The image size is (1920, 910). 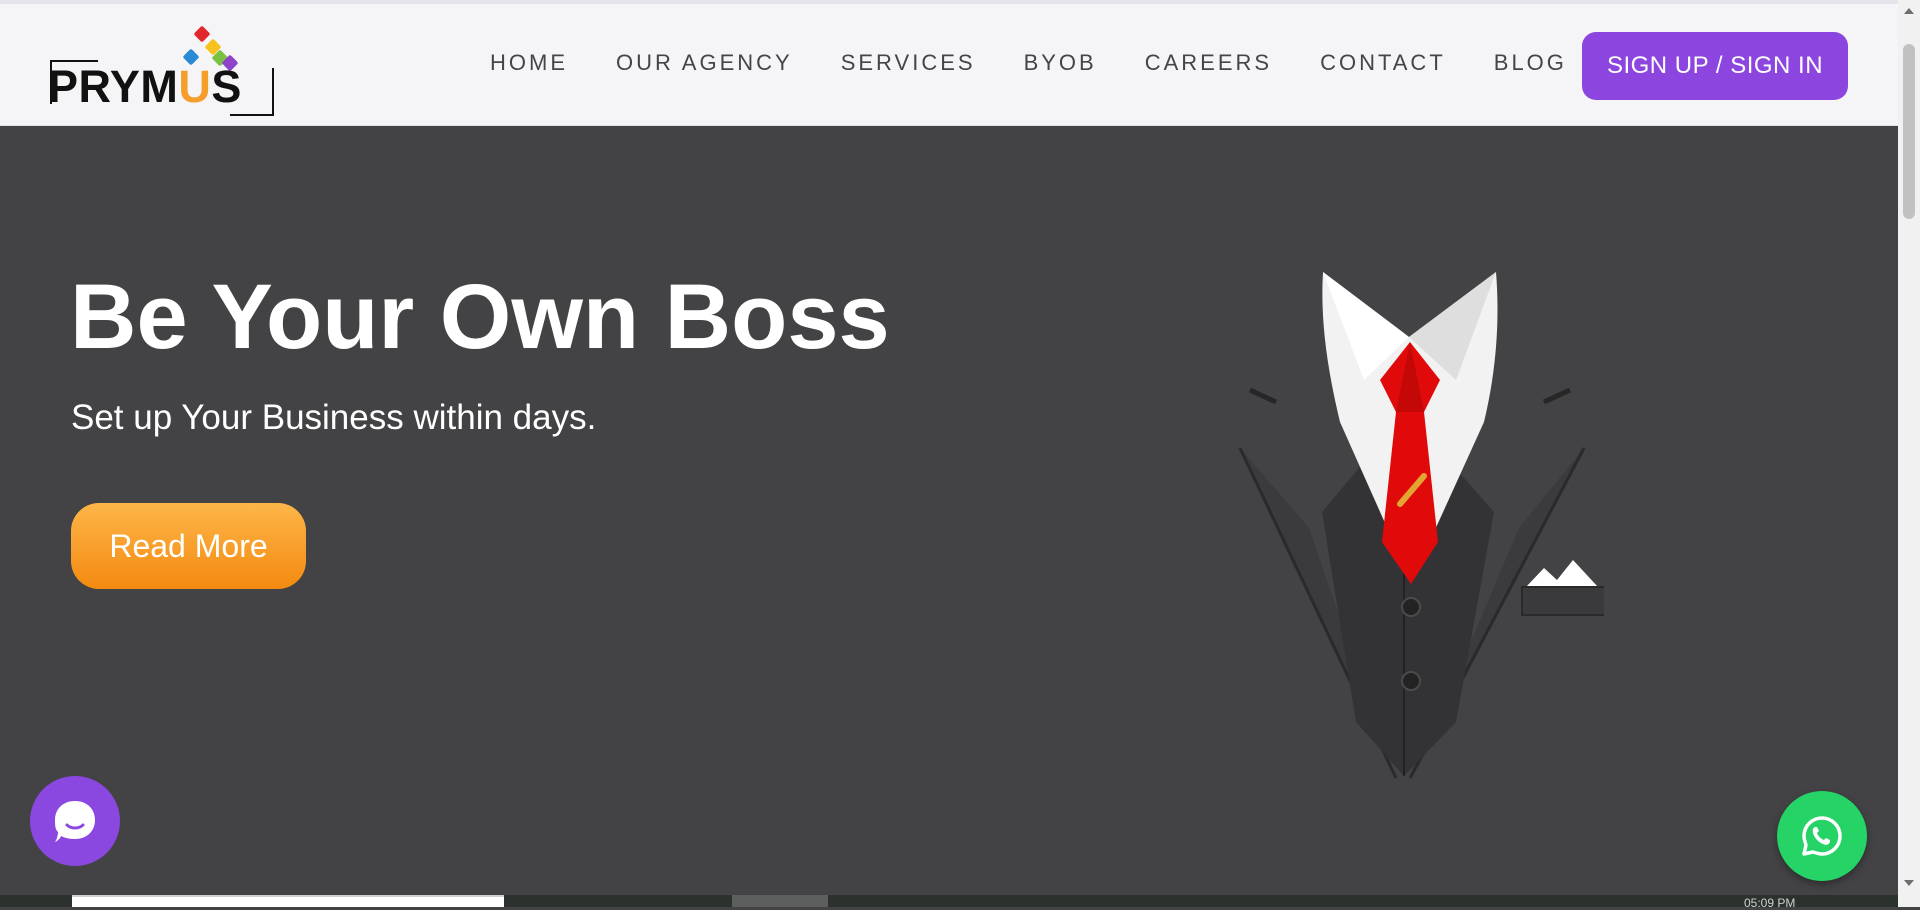 What do you see at coordinates (1530, 63) in the screenshot?
I see `nav-blog: BLOG` at bounding box center [1530, 63].